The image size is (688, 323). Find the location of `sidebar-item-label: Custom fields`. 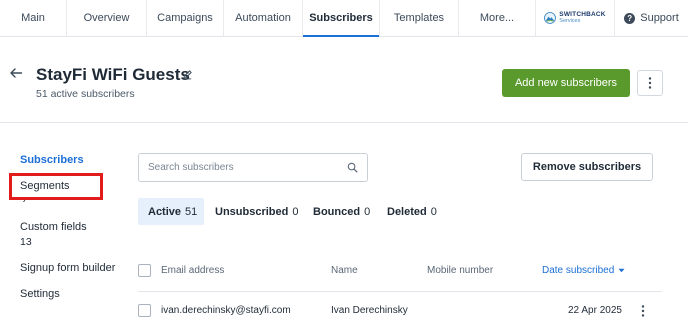

sidebar-item-label: Custom fields is located at coordinates (53, 227).